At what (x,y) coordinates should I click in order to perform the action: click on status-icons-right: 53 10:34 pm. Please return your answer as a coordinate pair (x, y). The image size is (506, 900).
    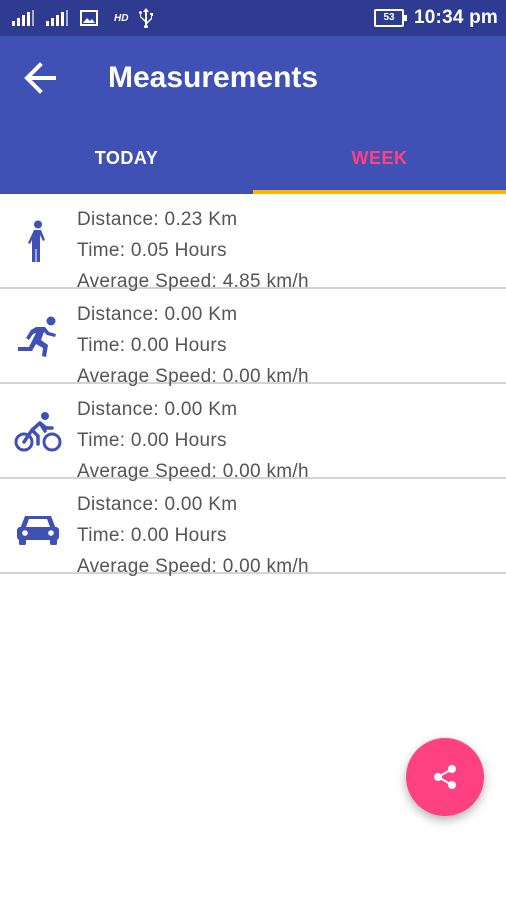
    Looking at the image, I should click on (436, 18).